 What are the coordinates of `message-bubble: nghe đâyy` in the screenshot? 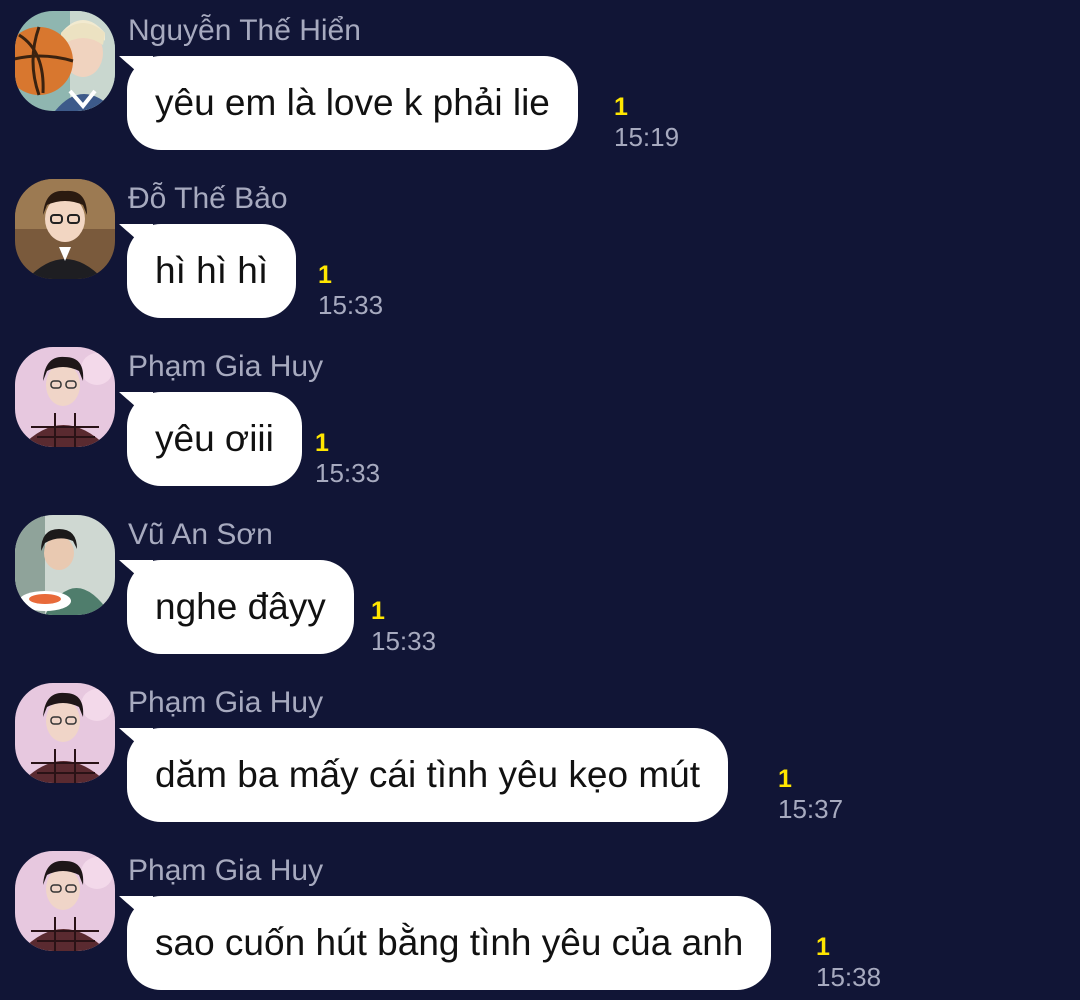 It's located at (240, 607).